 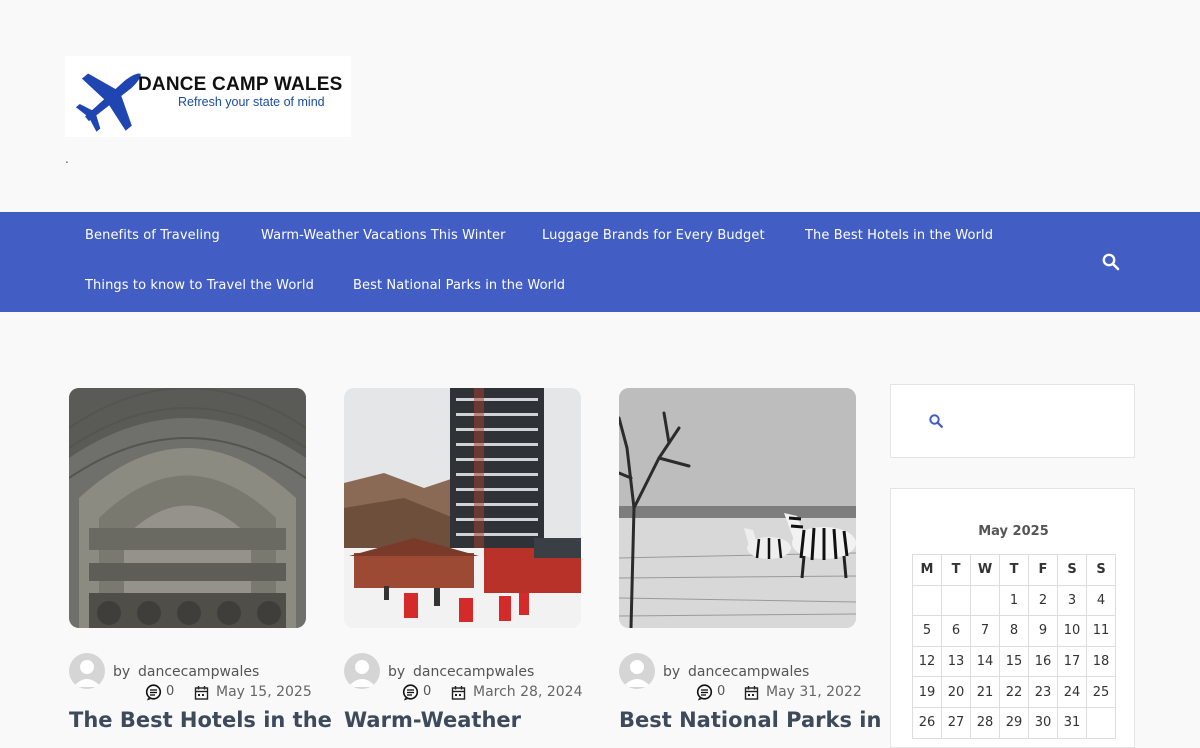 What do you see at coordinates (1101, 661) in the screenshot?
I see `calendar-day: 18` at bounding box center [1101, 661].